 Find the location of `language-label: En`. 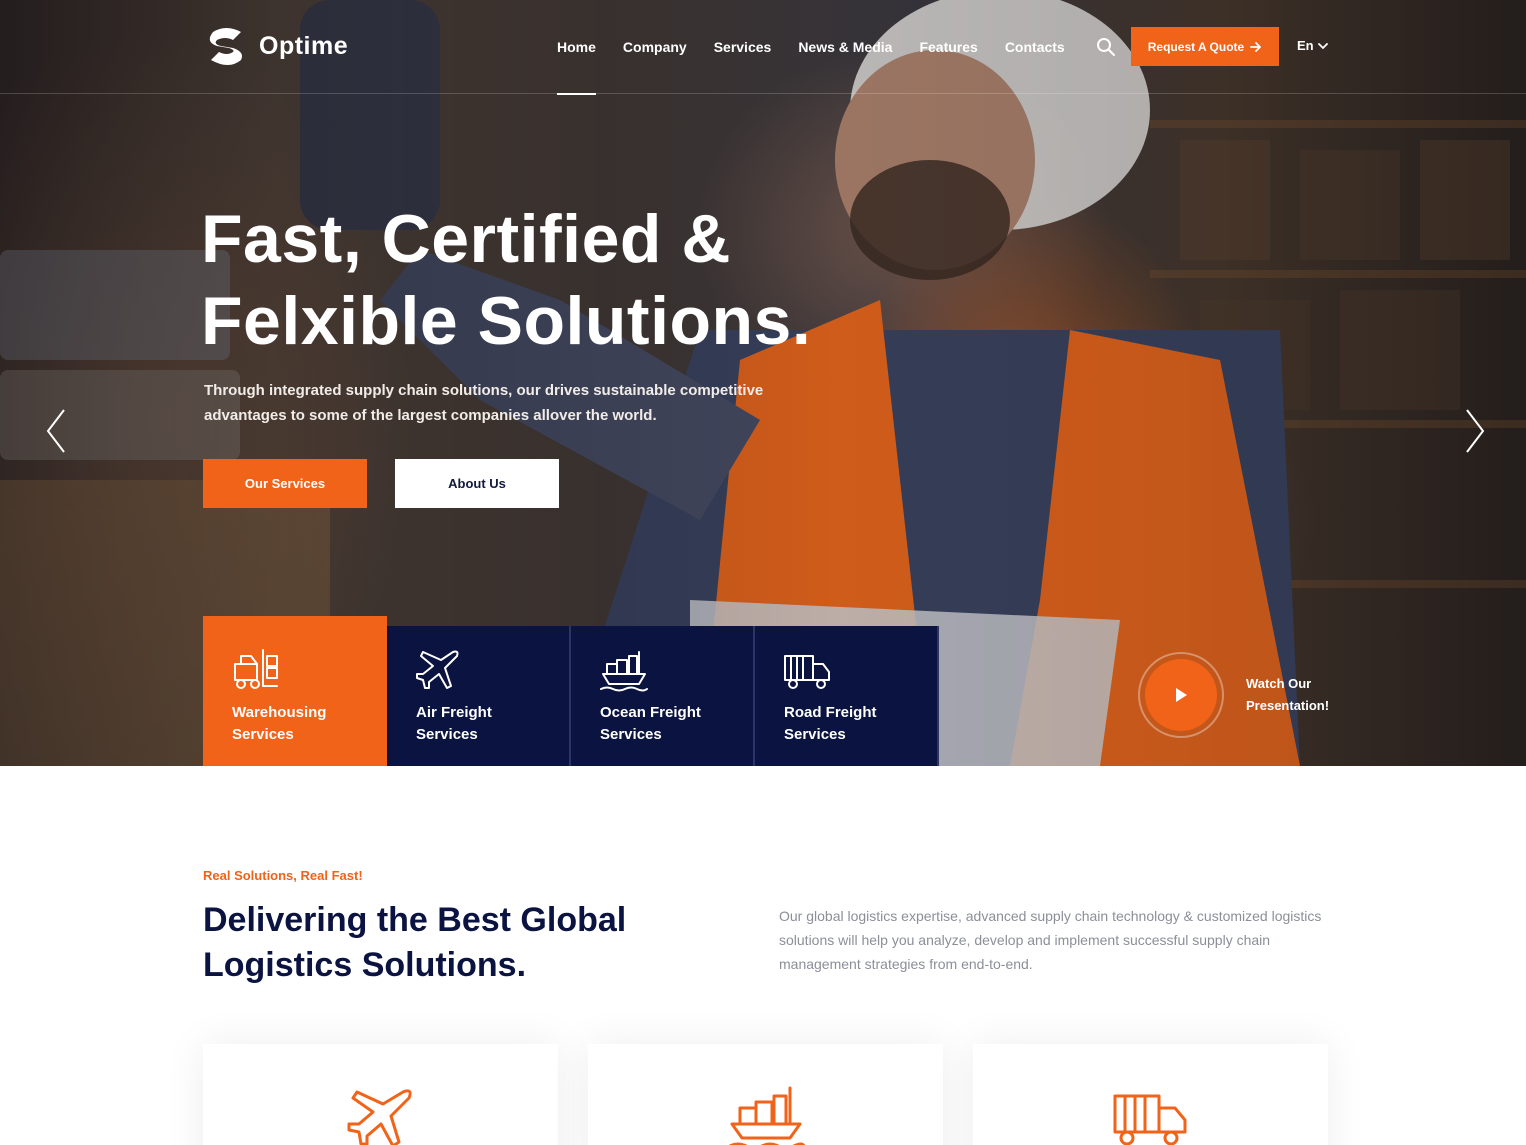

language-label: En is located at coordinates (1305, 45).